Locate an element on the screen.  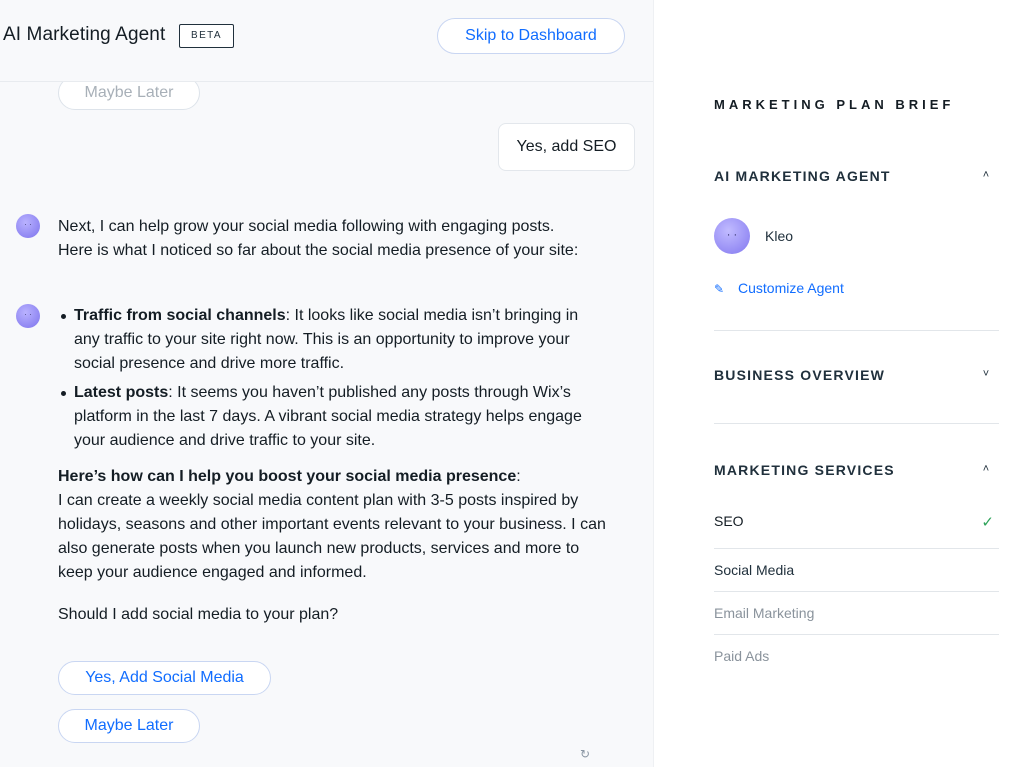
service-item-social-media: Social Media is located at coordinates (856, 572).